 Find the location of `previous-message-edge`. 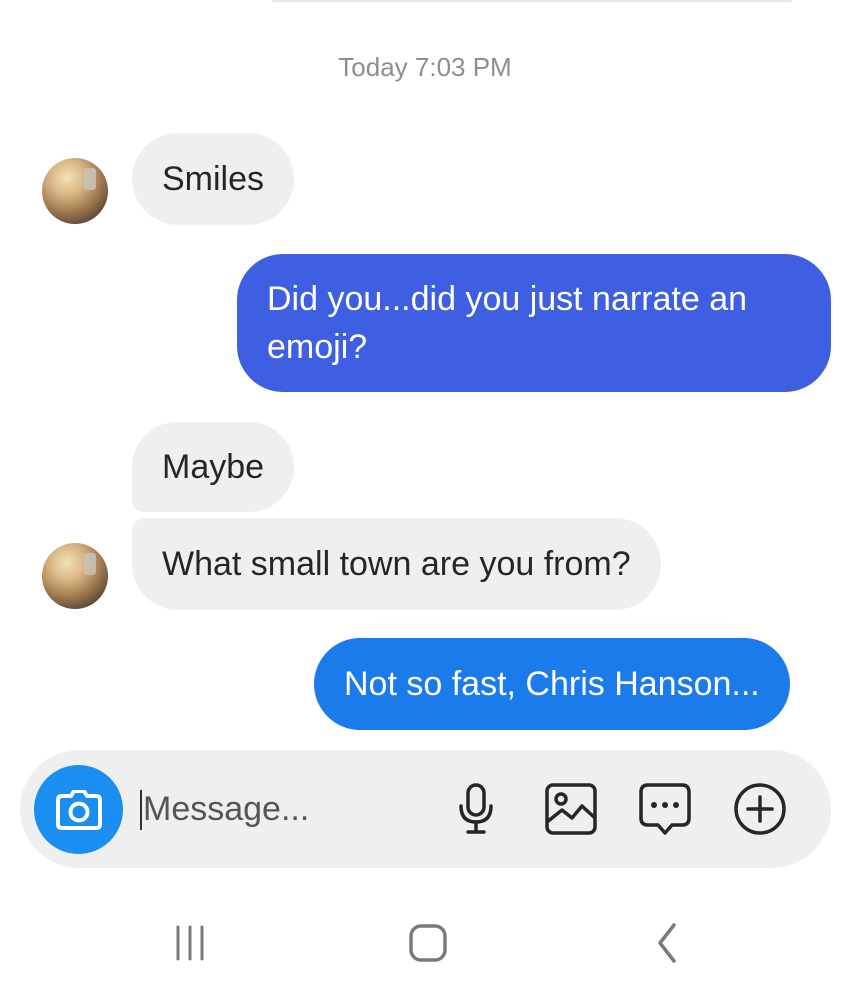

previous-message-edge is located at coordinates (532, 1).